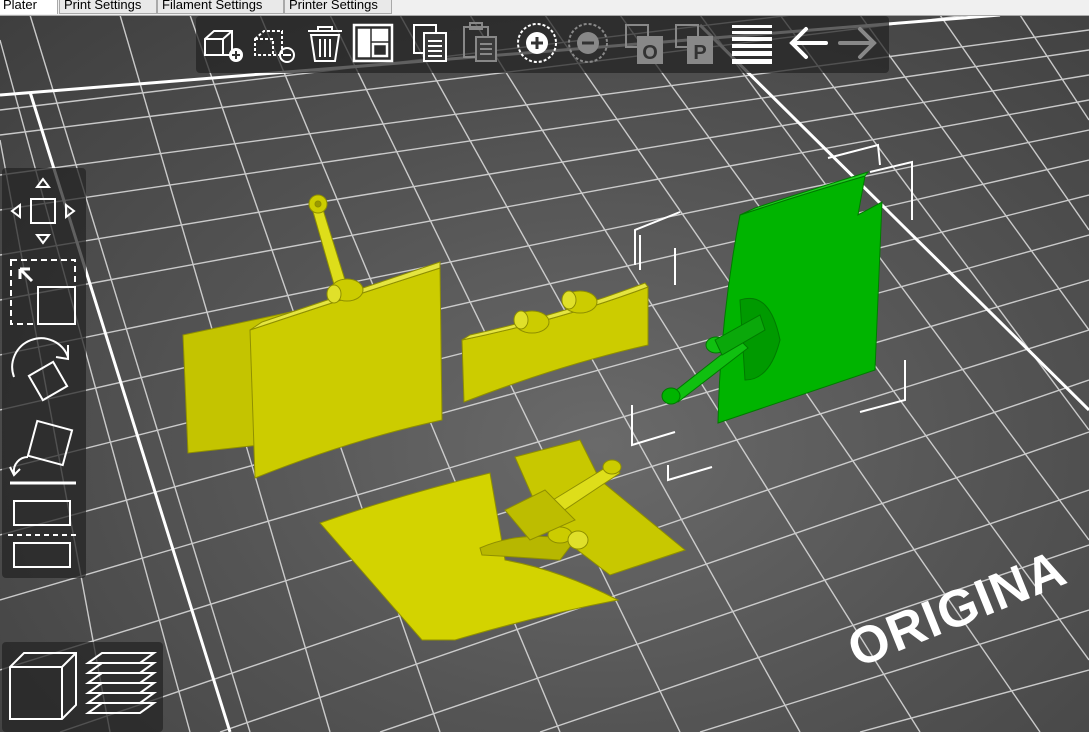 The image size is (1089, 732). What do you see at coordinates (312, 336) in the screenshot?
I see `model-left-panel` at bounding box center [312, 336].